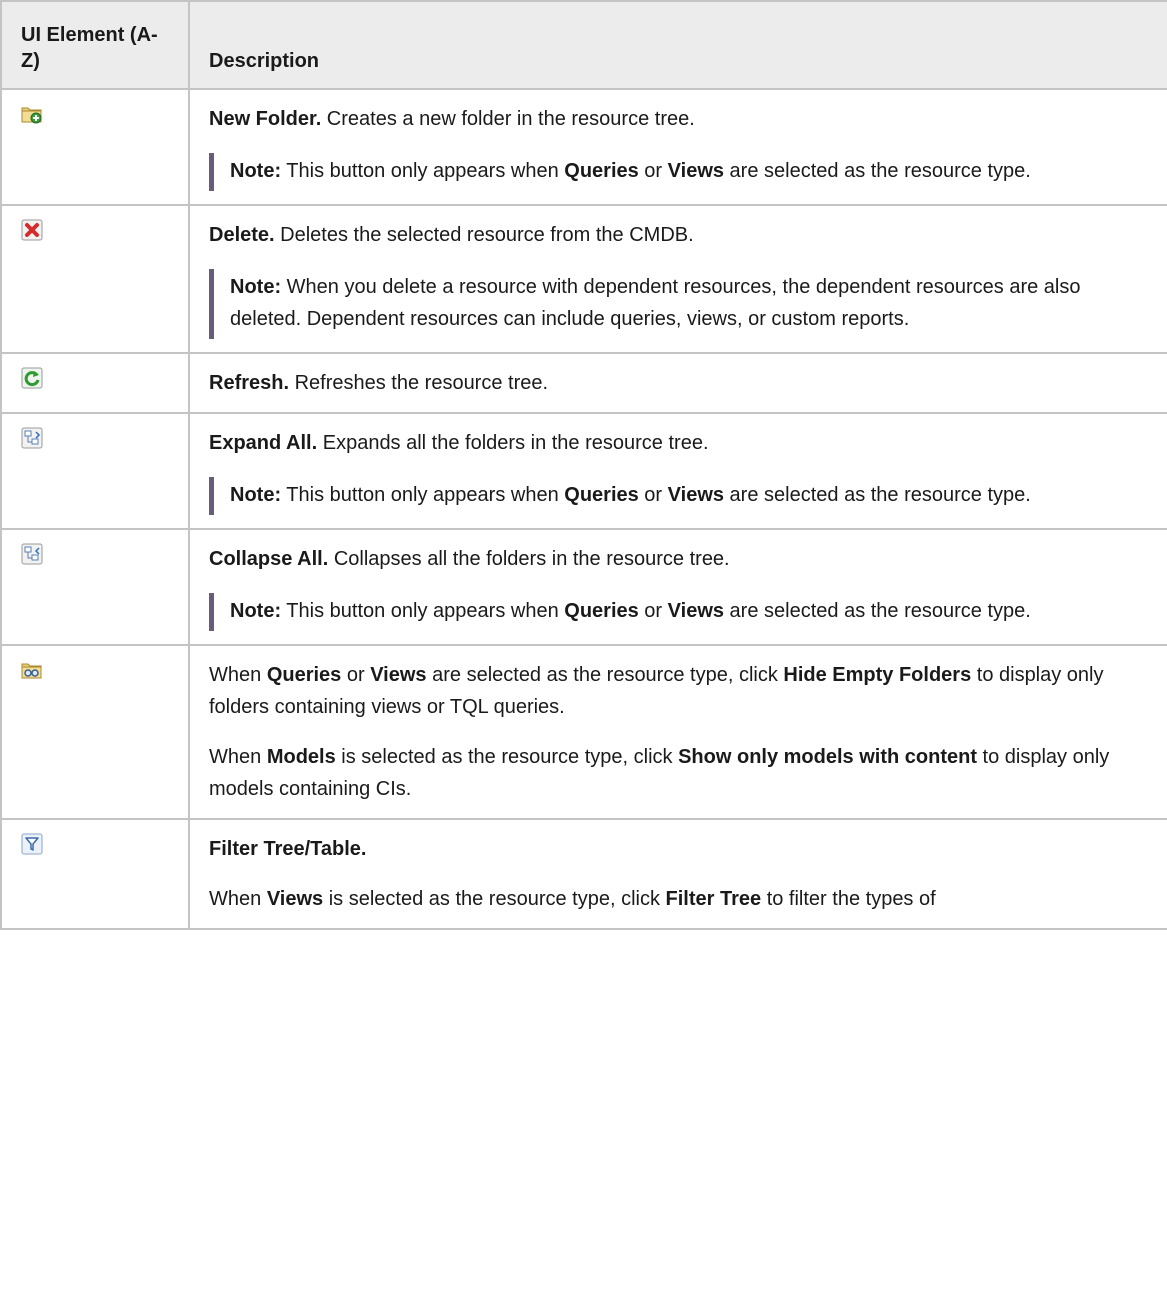  Describe the element at coordinates (32, 230) in the screenshot. I see `delete-icon` at that location.